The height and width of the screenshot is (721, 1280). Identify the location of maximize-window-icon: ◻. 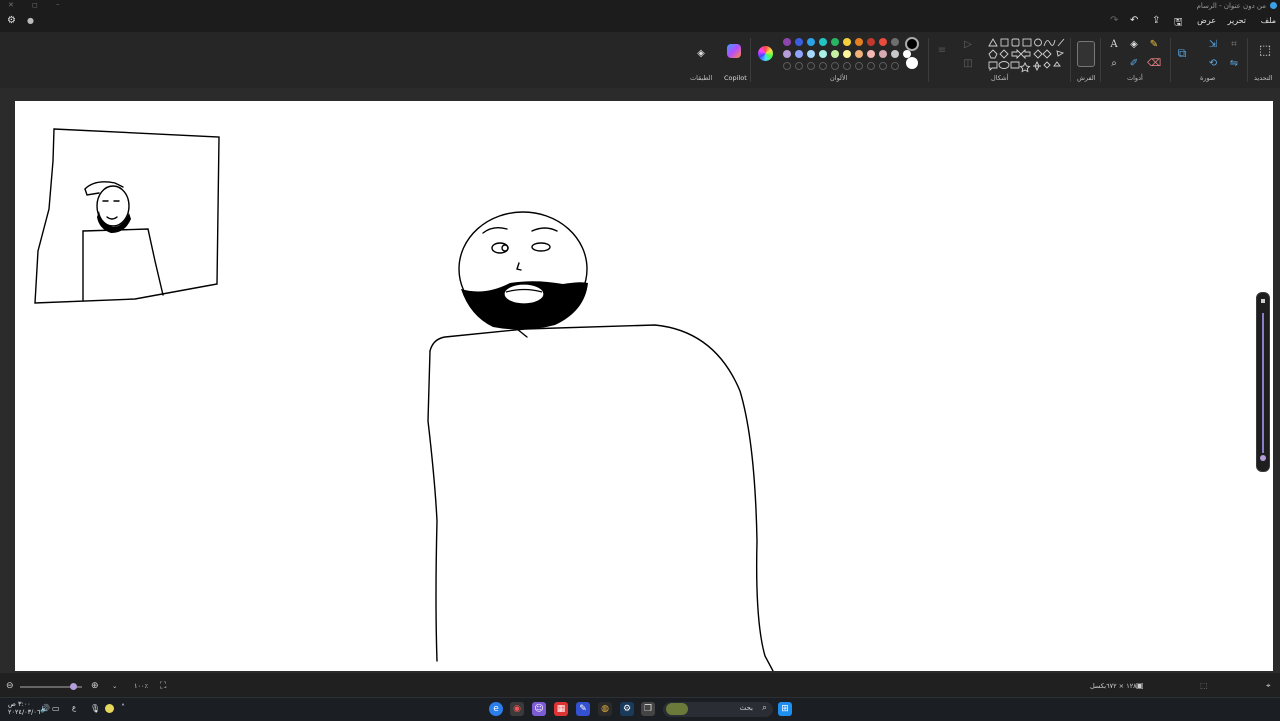
(35, 5).